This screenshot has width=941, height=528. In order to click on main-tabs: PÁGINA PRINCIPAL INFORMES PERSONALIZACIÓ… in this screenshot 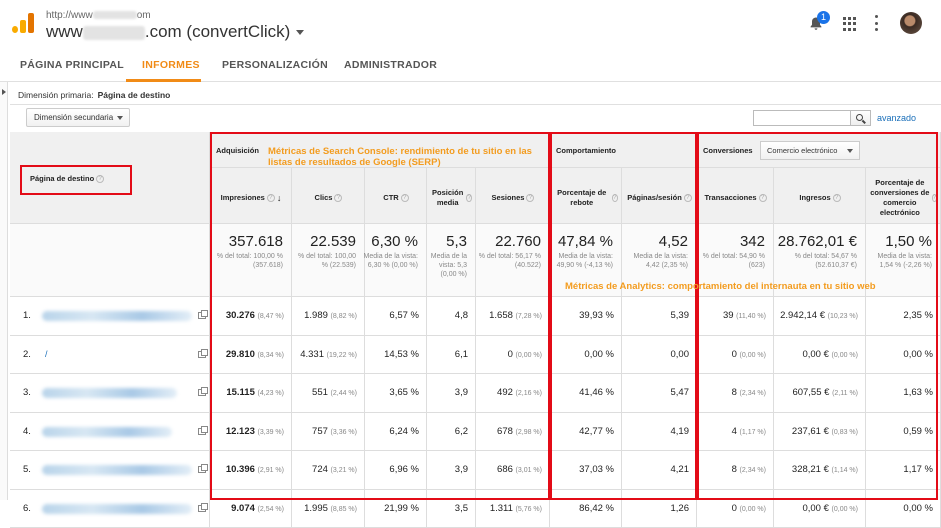, I will do `click(470, 65)`.